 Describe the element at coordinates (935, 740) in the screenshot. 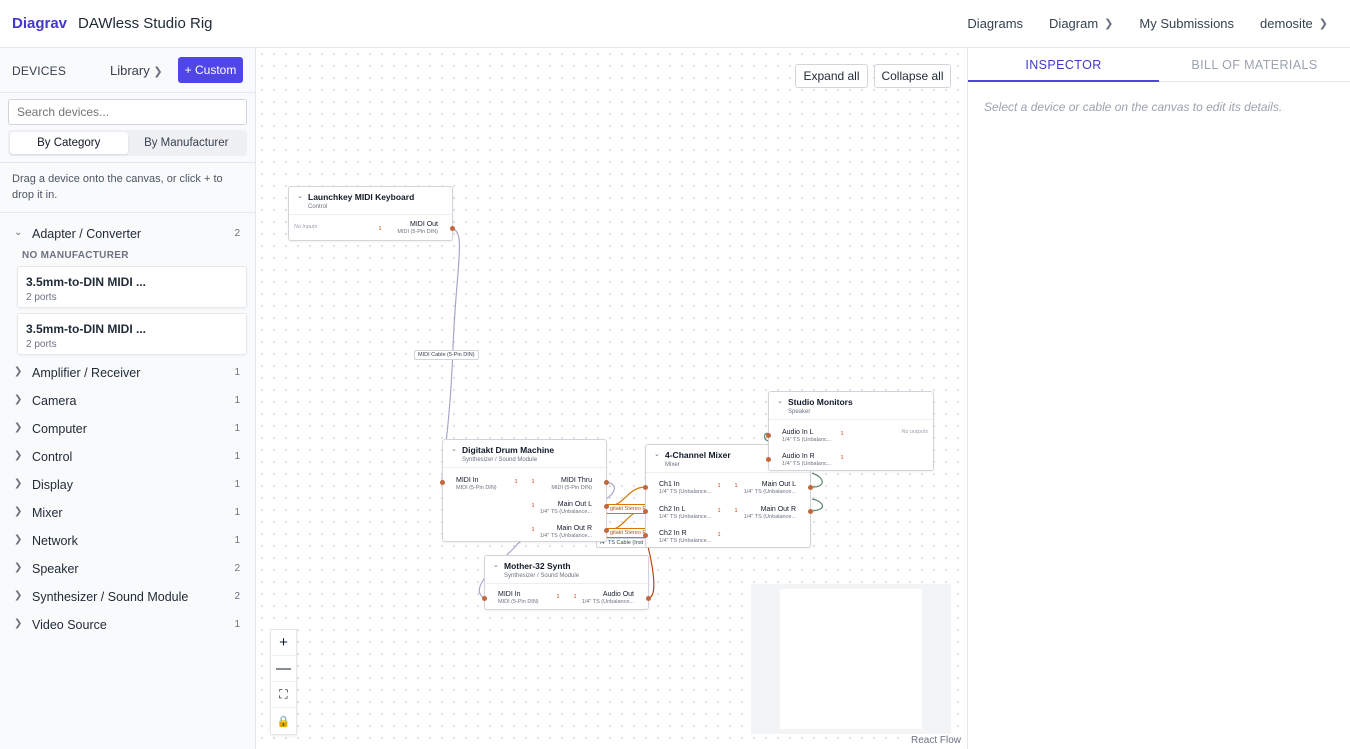

I see `react-flow-attribution: React Flow` at that location.